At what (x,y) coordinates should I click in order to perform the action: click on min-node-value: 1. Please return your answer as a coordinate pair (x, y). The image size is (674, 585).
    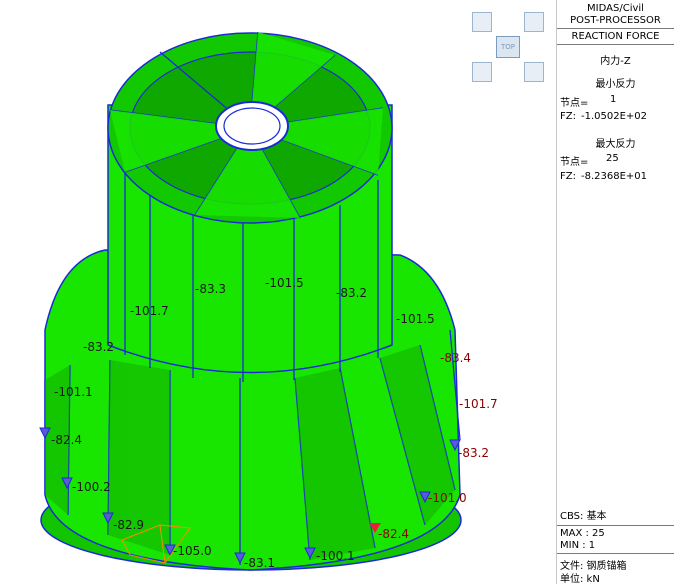
    Looking at the image, I should click on (613, 99).